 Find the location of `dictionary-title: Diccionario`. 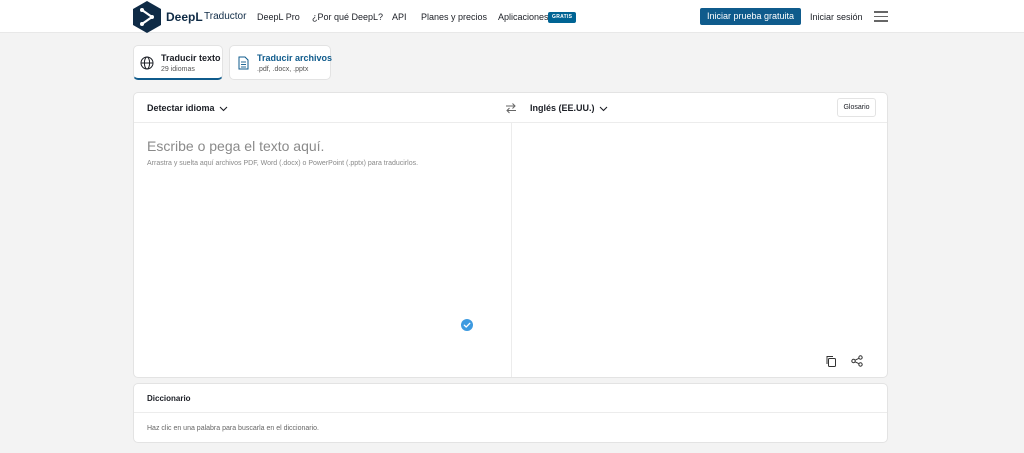

dictionary-title: Diccionario is located at coordinates (169, 398).